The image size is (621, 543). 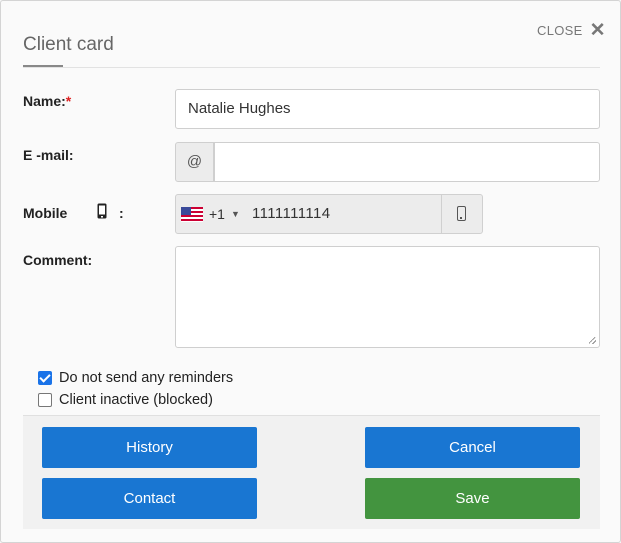 What do you see at coordinates (387, 297) in the screenshot?
I see `comment-textarea` at bounding box center [387, 297].